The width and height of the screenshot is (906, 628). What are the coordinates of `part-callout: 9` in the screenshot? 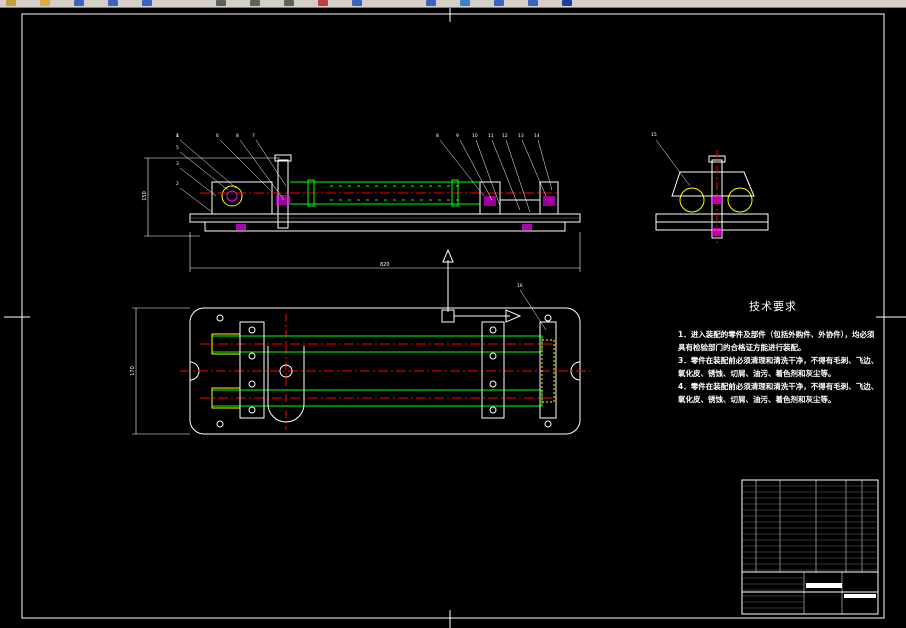 It's located at (457, 136).